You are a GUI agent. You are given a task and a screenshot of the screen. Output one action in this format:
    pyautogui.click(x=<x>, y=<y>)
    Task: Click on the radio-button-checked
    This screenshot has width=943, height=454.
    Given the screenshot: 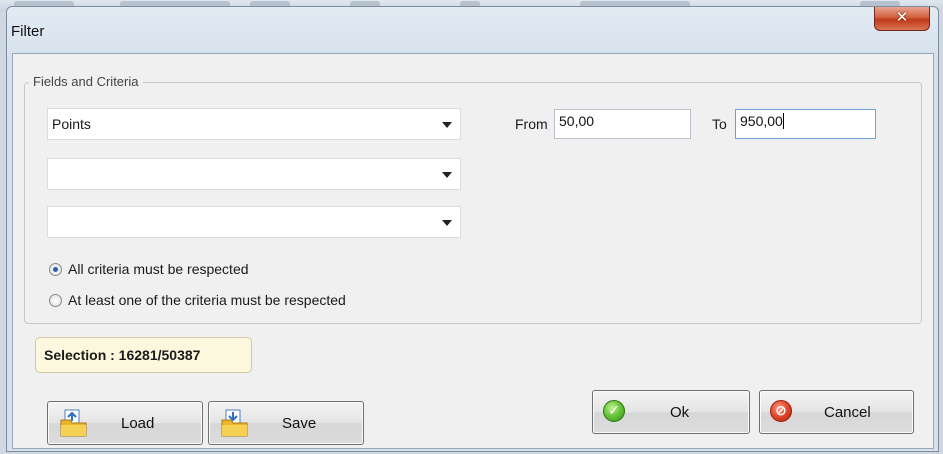 What is the action you would take?
    pyautogui.click(x=55, y=269)
    